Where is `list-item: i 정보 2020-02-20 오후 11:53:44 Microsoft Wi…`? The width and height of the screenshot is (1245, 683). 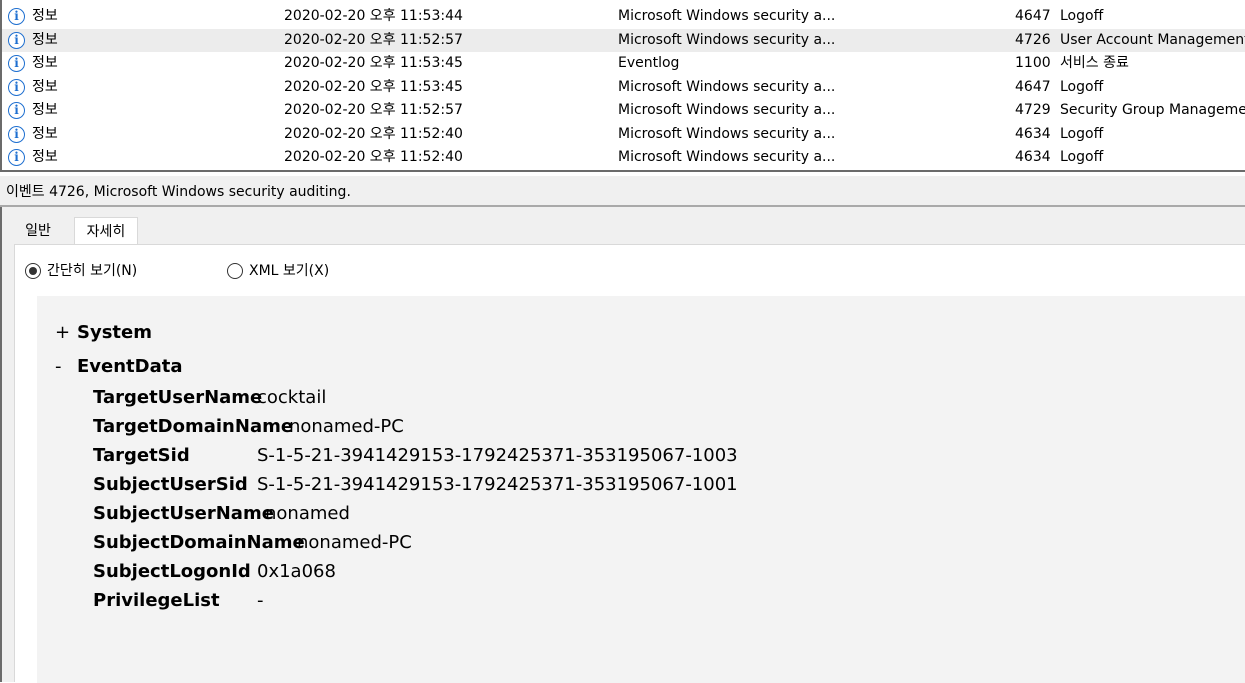
list-item: i 정보 2020-02-20 오후 11:53:44 Microsoft Wi… is located at coordinates (623, 16).